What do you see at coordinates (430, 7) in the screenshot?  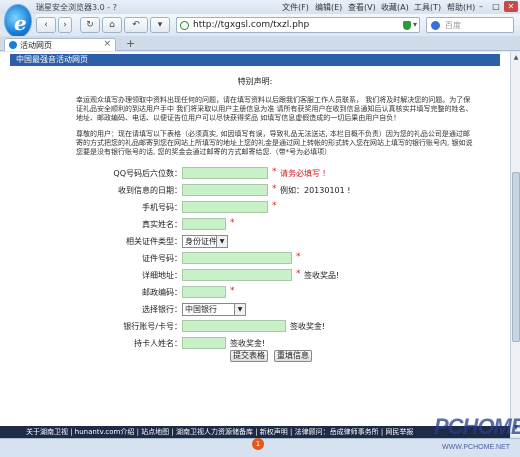 I see `menu-tools: 工具(T)` at bounding box center [430, 7].